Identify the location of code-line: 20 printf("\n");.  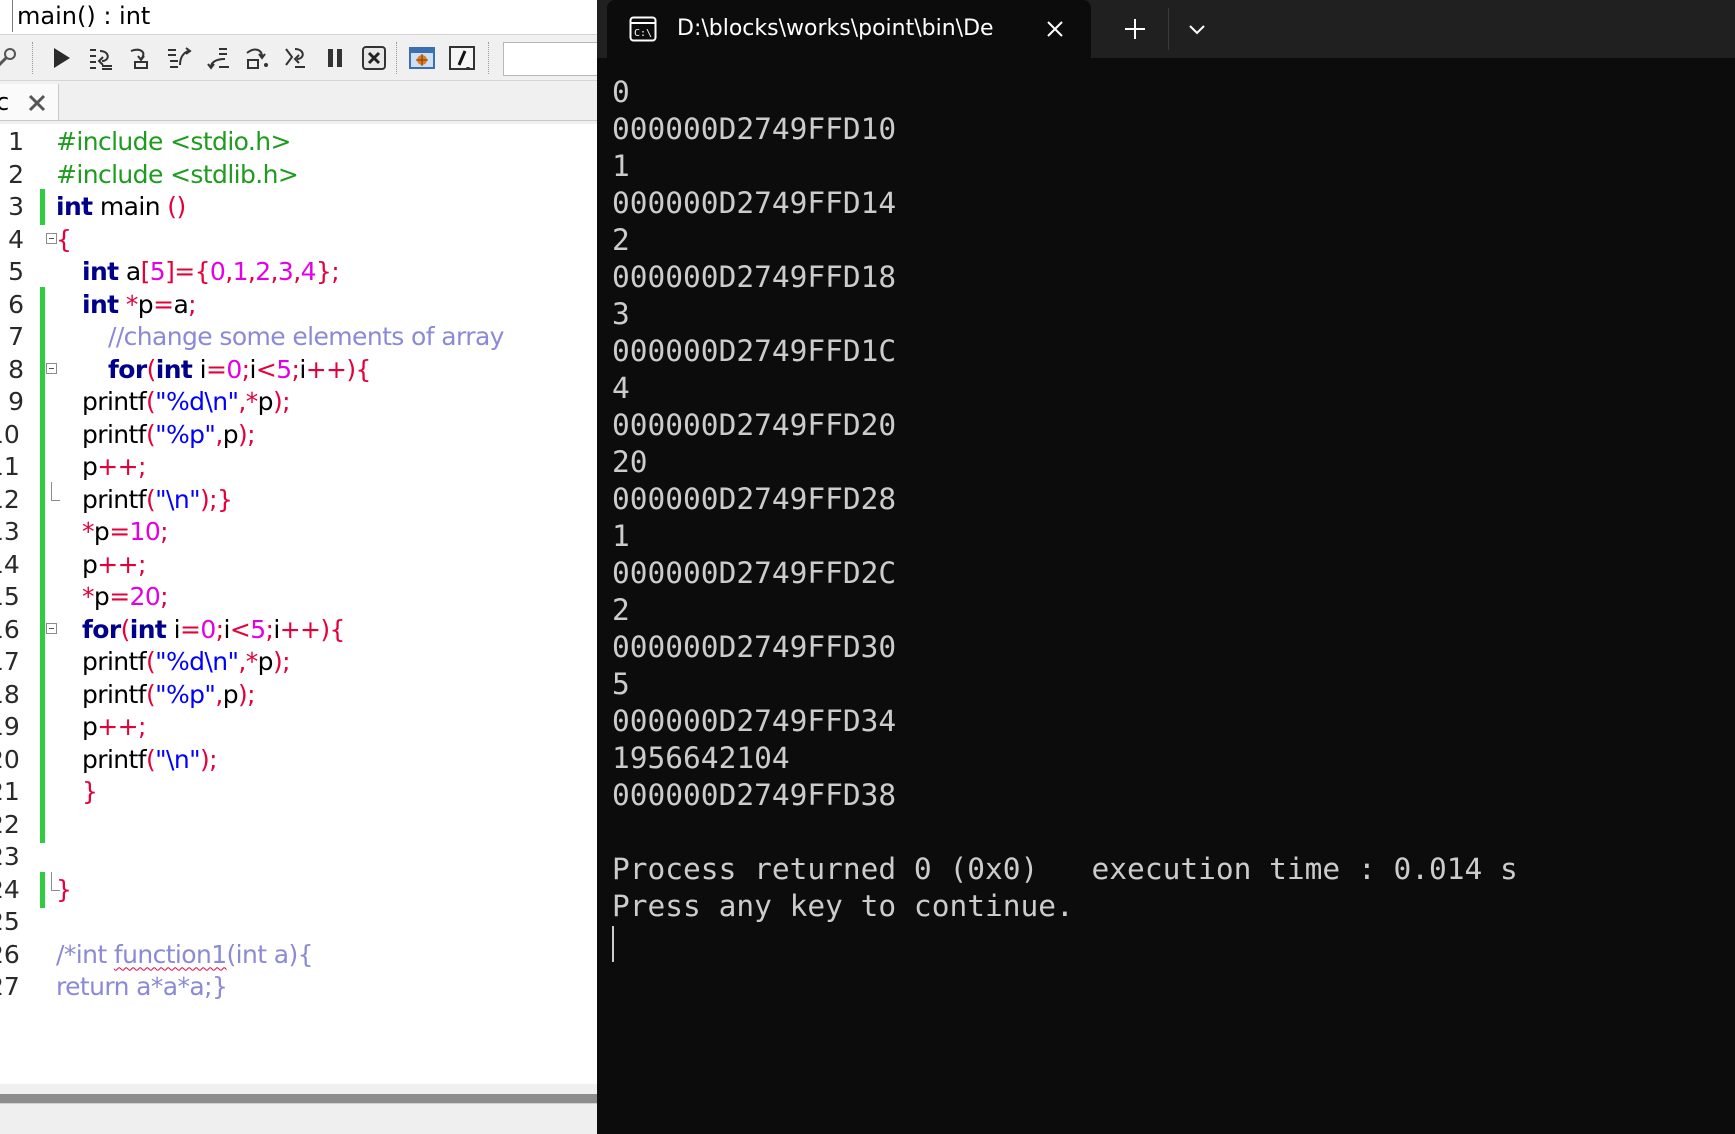
(298, 759).